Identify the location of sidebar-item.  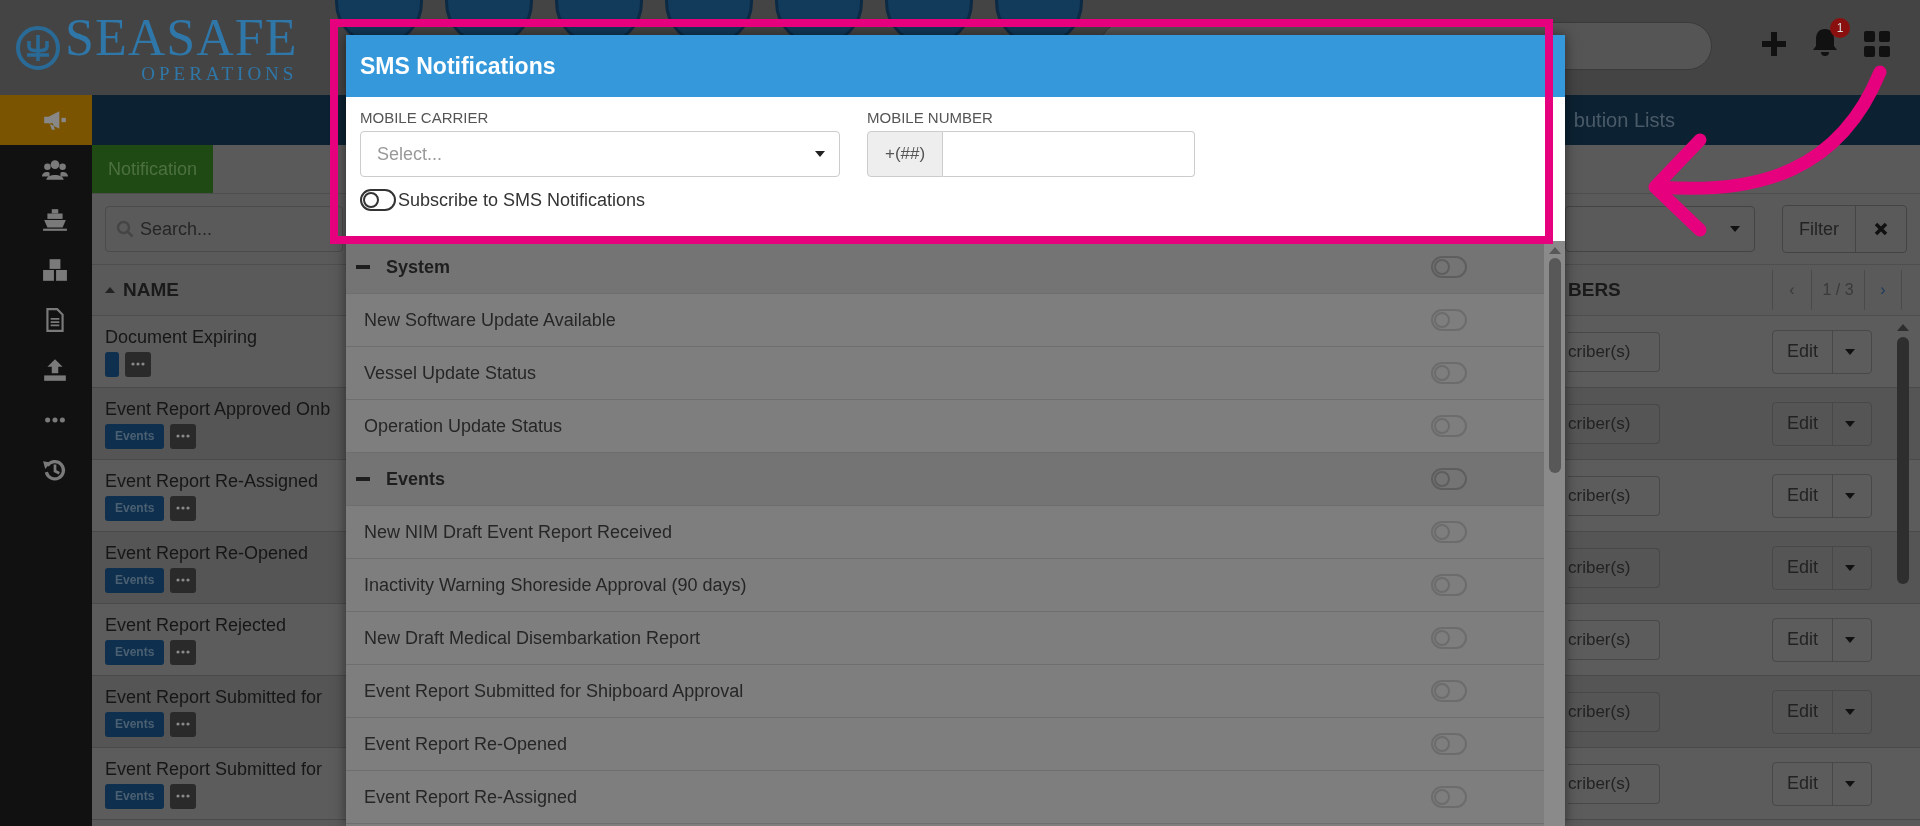
(46, 120).